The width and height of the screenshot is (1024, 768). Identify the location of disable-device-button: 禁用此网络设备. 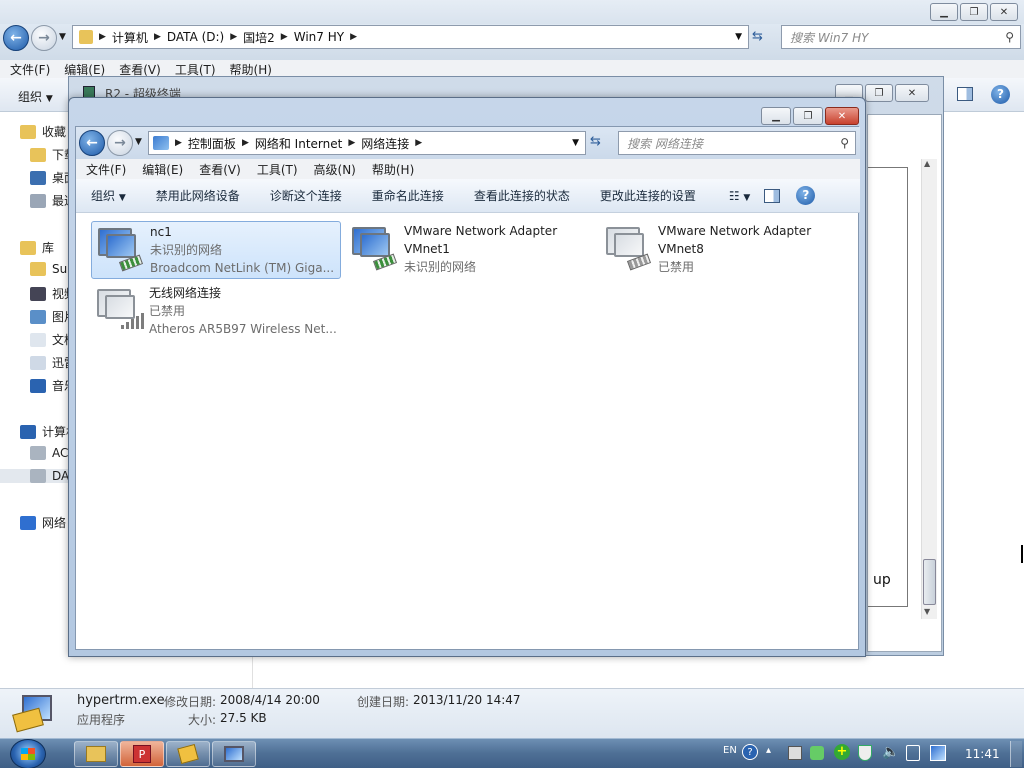
(198, 195).